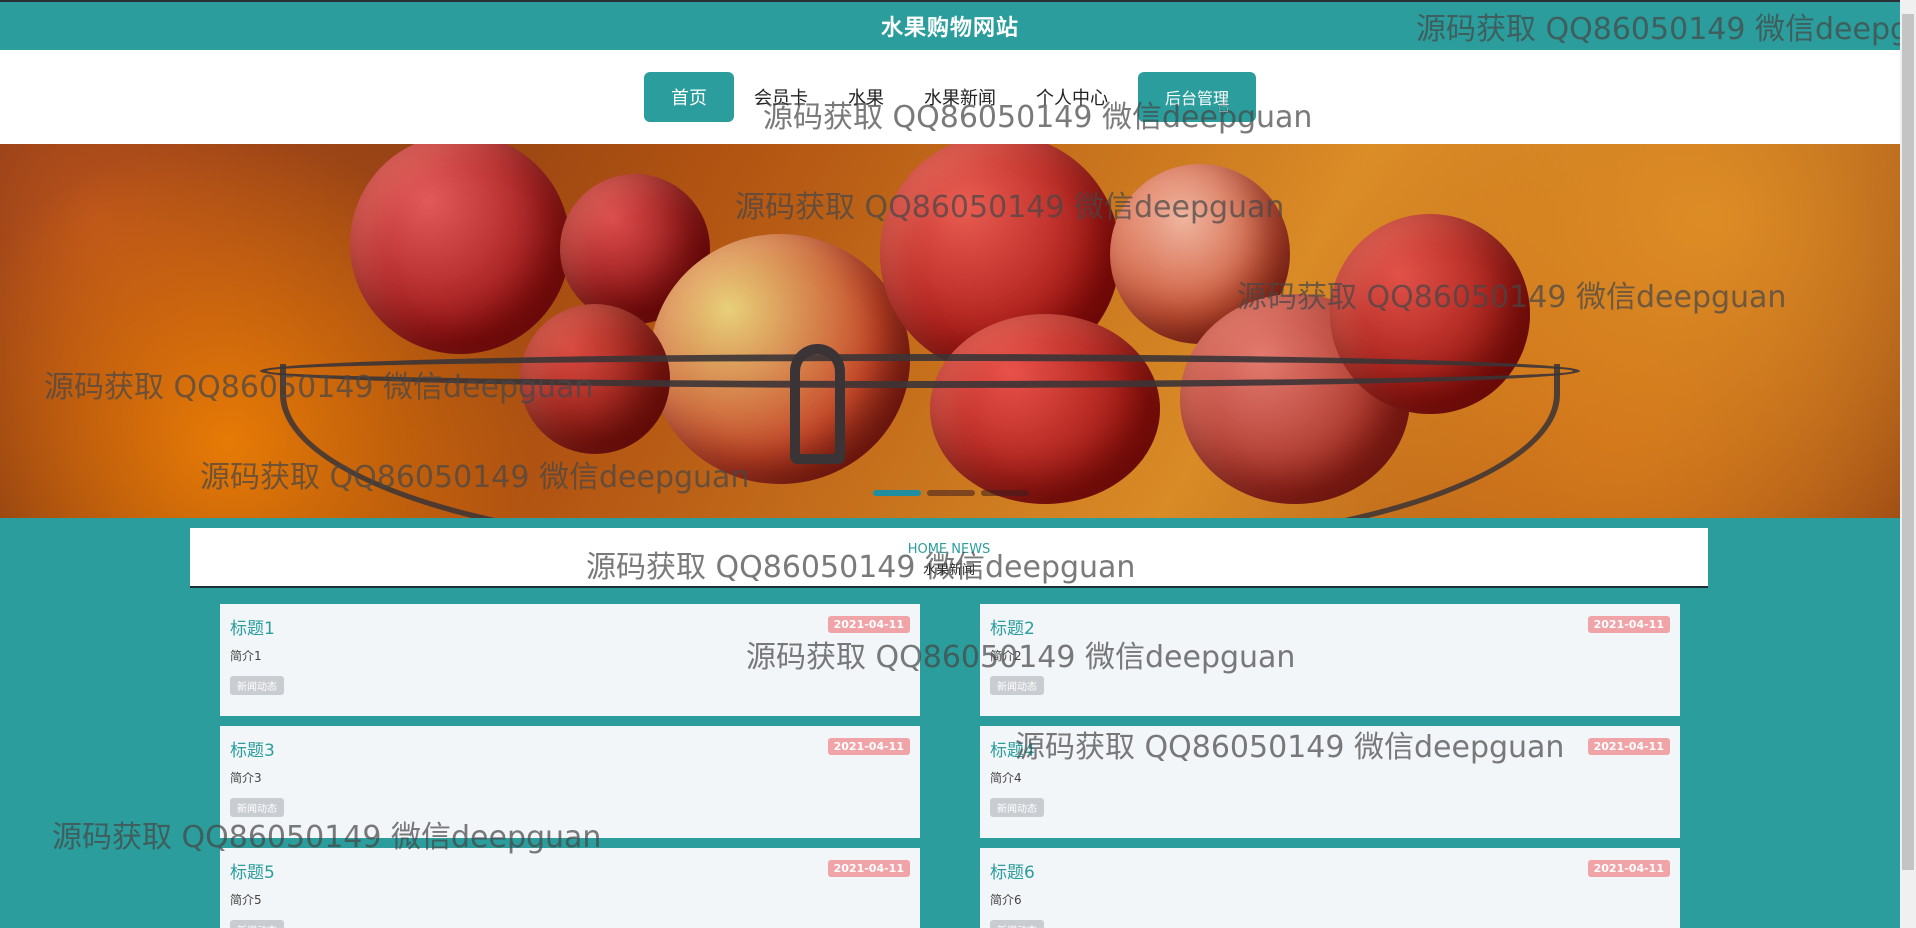 This screenshot has height=928, width=1916. I want to click on news-title: 标题5, so click(570, 870).